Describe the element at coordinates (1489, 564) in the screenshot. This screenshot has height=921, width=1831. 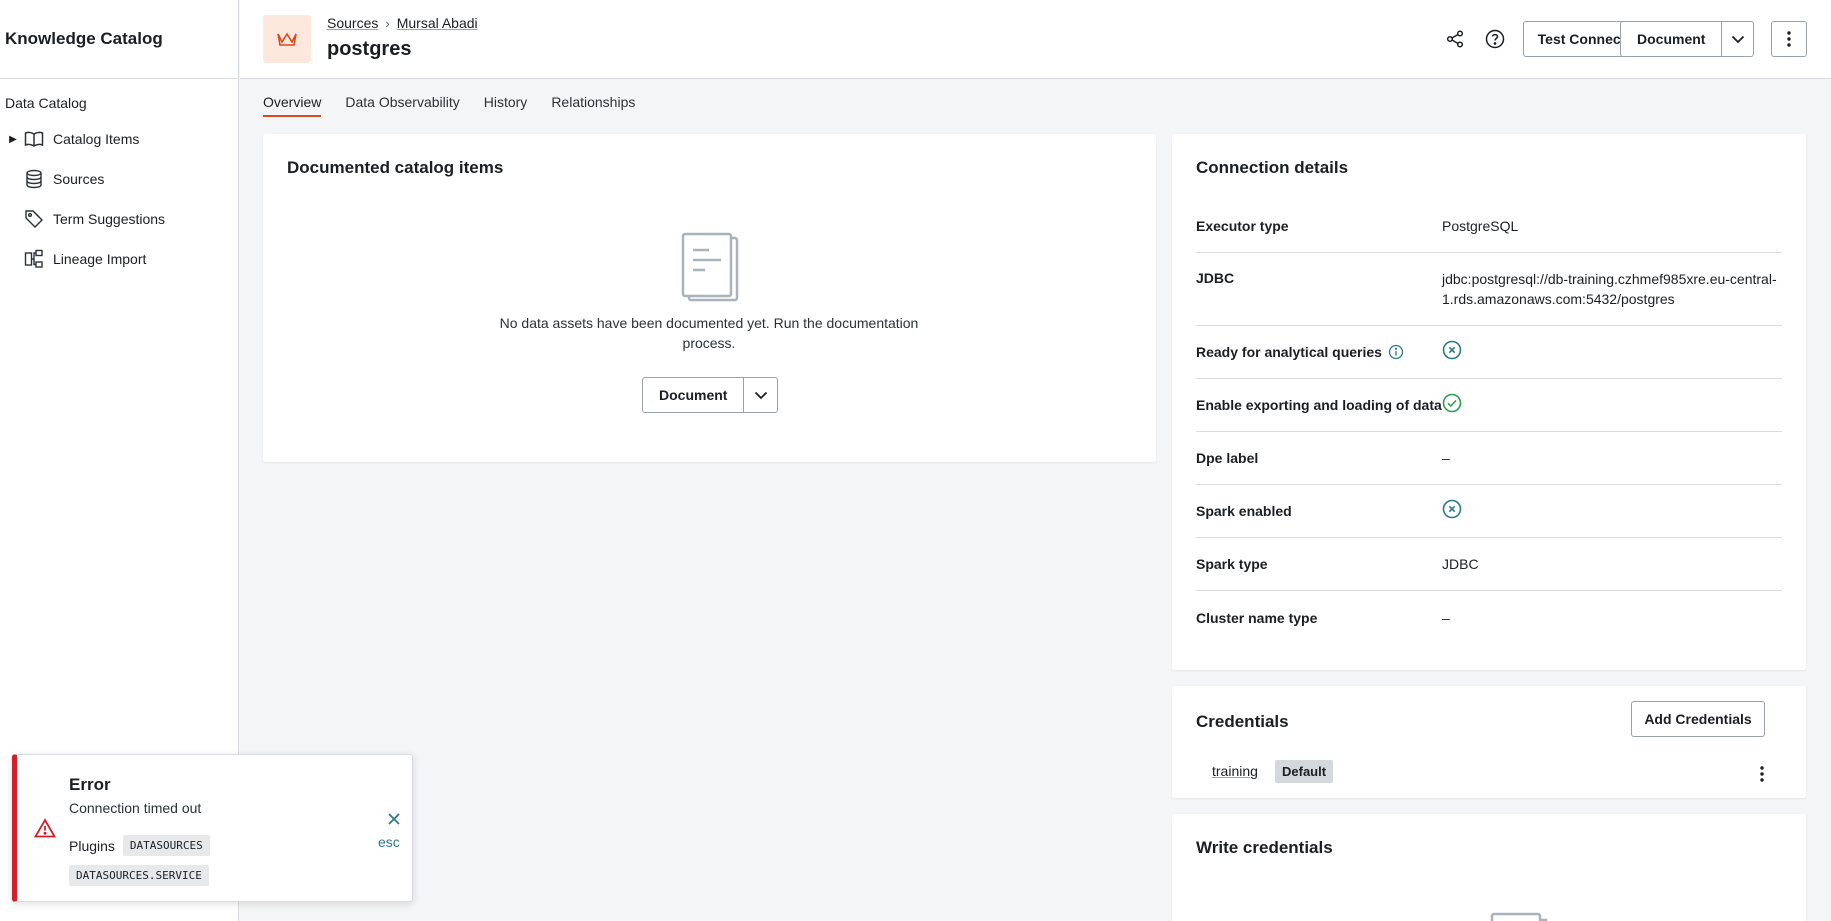
I see `detail-row: Spark type JDBC` at that location.